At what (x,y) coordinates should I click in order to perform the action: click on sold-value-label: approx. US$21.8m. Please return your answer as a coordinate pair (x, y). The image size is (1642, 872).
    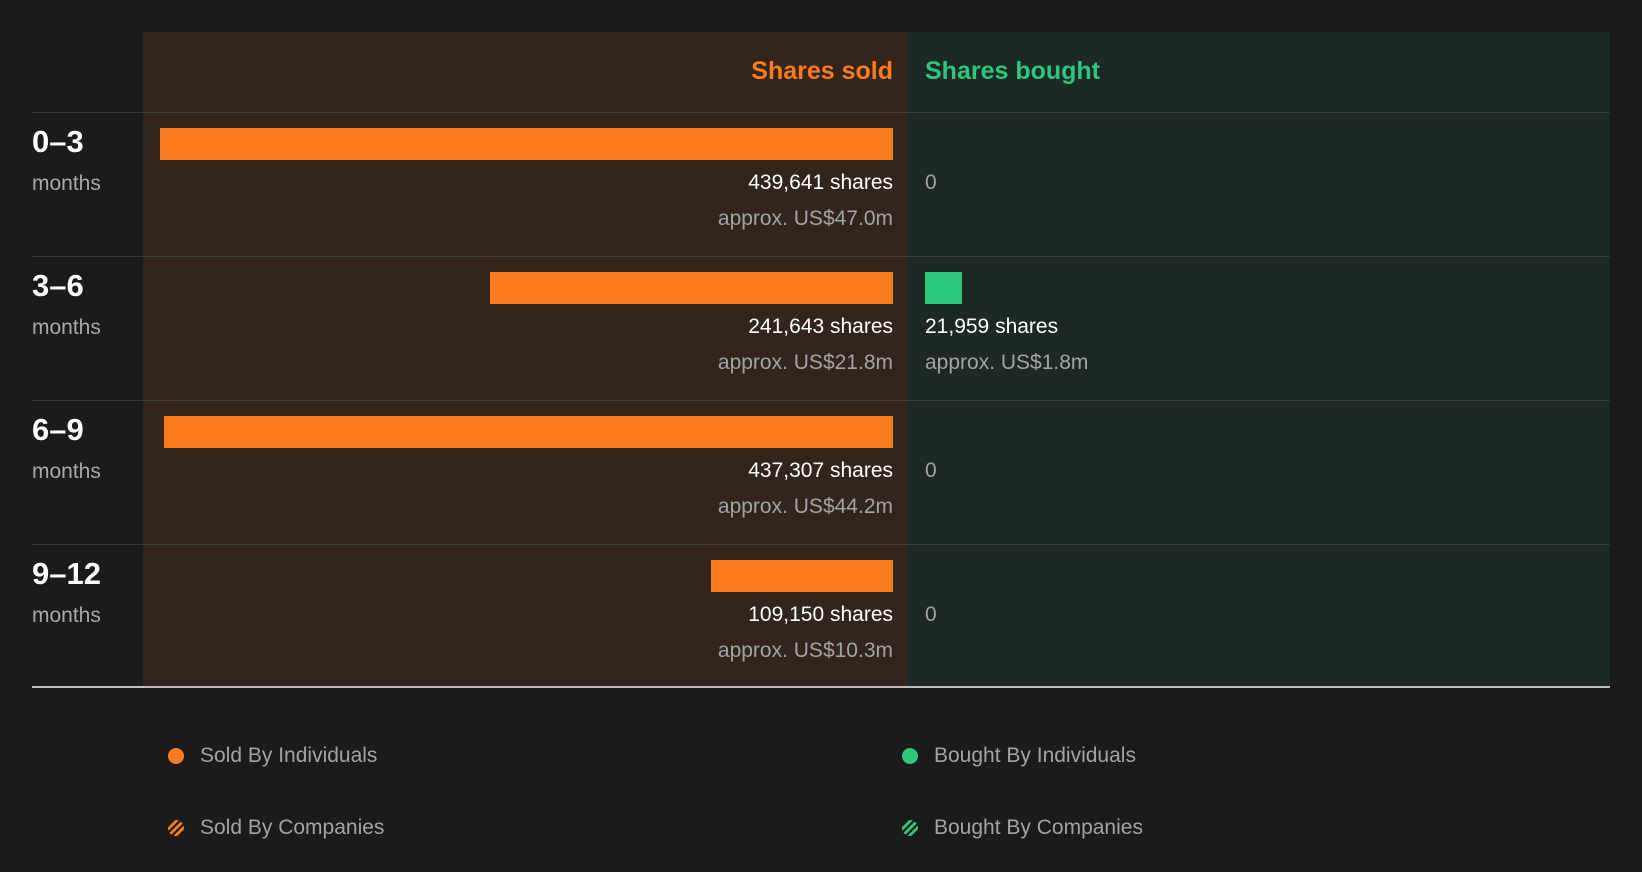
    Looking at the image, I should click on (805, 362).